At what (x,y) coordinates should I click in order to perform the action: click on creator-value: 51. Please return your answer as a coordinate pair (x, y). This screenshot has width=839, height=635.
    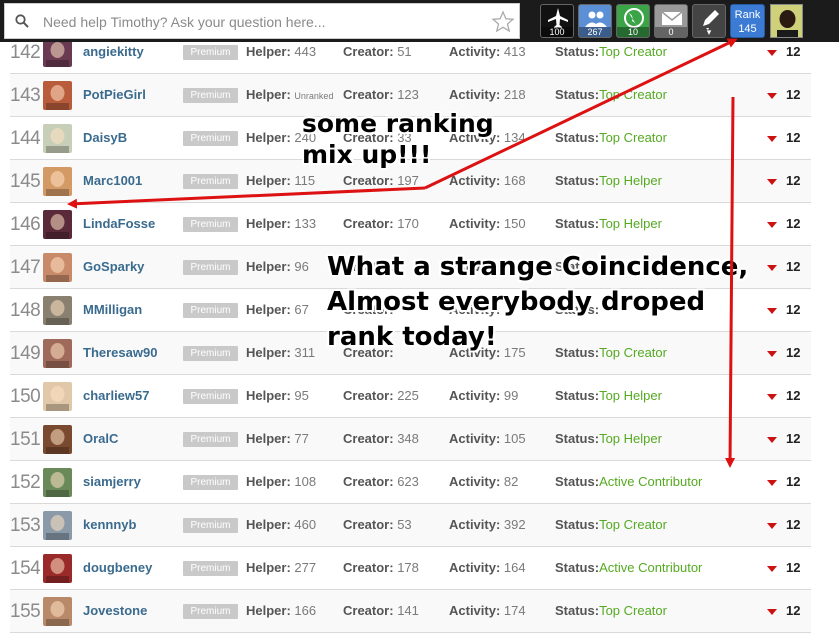
    Looking at the image, I should click on (404, 51).